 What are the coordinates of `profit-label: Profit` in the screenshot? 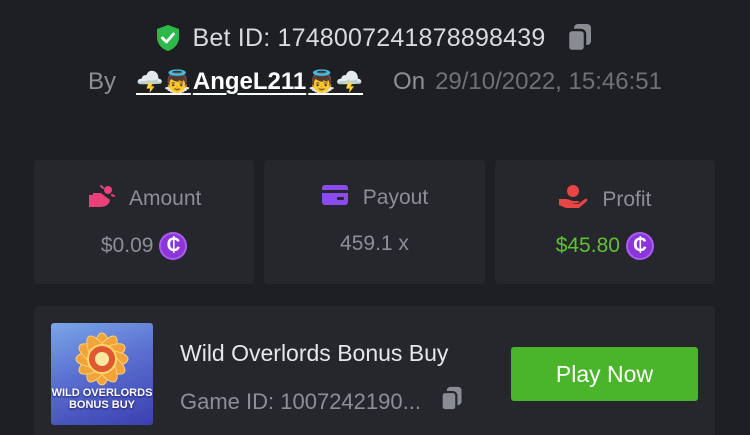 It's located at (627, 199).